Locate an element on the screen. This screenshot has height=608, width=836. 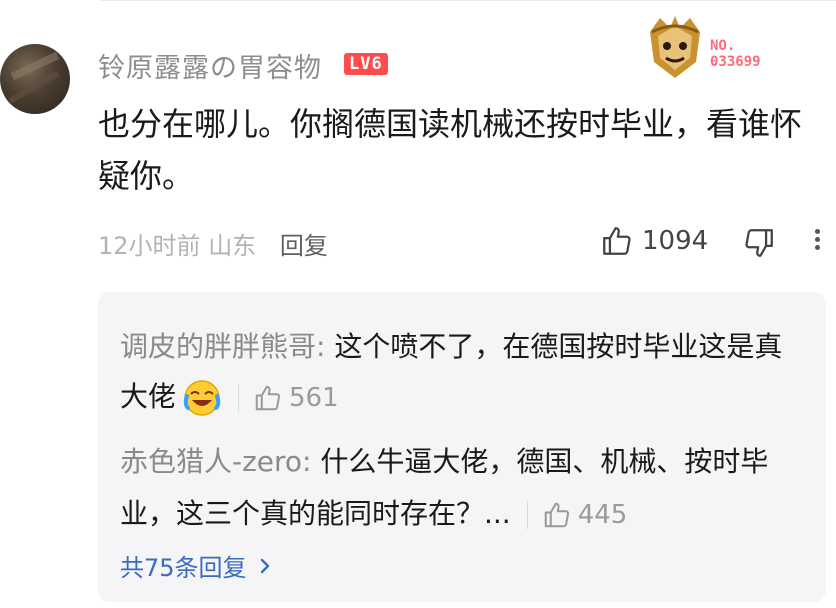
laughing-crying-emoji-icon is located at coordinates (202, 398).